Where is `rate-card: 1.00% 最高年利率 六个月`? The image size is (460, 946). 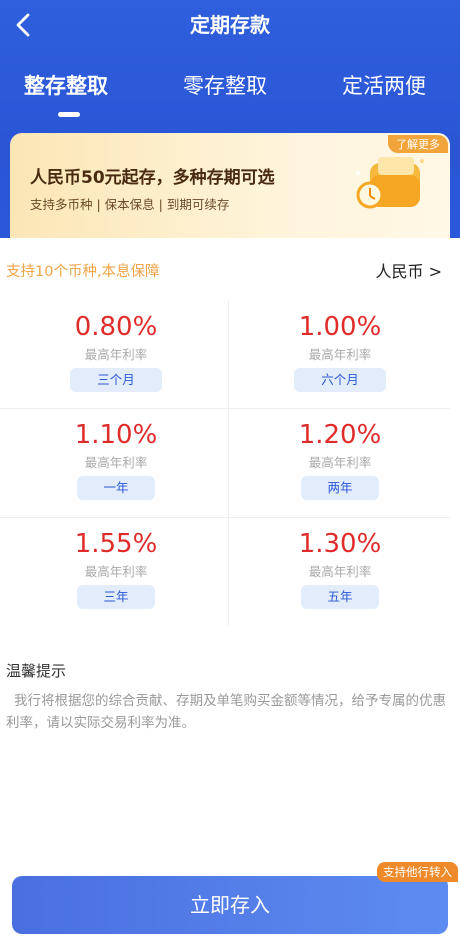
rate-card: 1.00% 最高年利率 六个月 is located at coordinates (340, 354).